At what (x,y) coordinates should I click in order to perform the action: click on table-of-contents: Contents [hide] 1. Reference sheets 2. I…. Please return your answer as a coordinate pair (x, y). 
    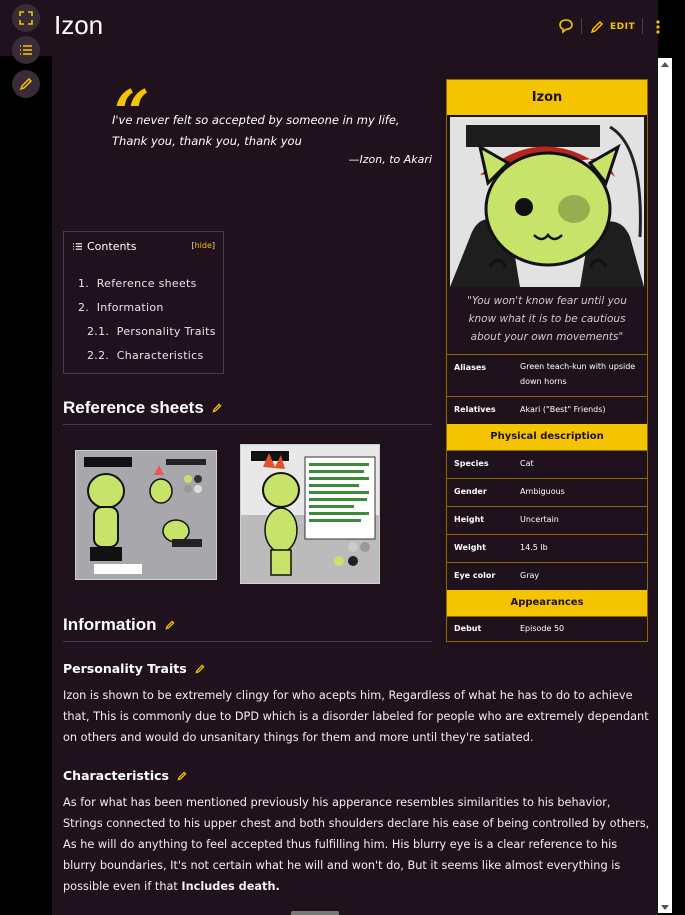
    Looking at the image, I should click on (143, 302).